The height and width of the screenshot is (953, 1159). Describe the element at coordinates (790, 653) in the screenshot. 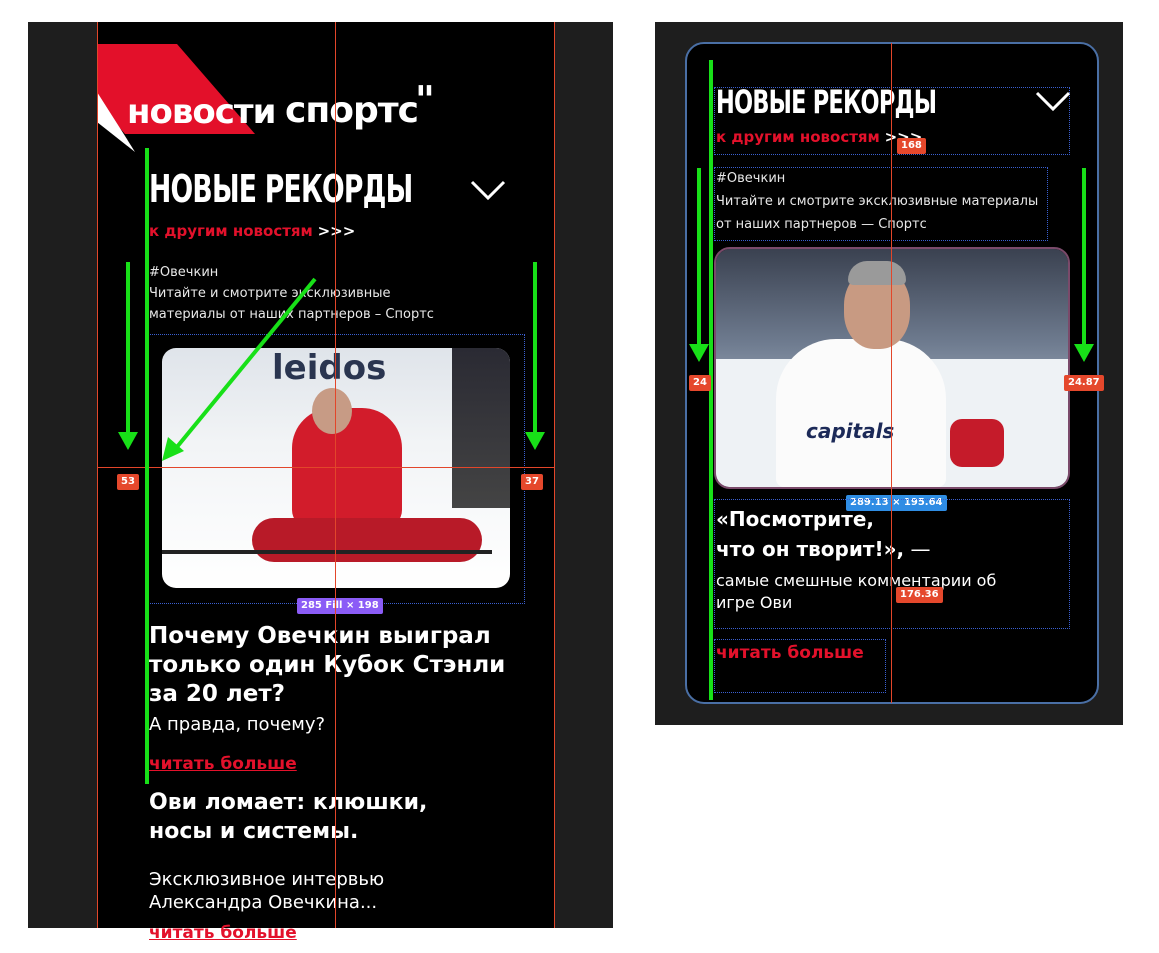

I see `read-more-link: читать больше` at that location.